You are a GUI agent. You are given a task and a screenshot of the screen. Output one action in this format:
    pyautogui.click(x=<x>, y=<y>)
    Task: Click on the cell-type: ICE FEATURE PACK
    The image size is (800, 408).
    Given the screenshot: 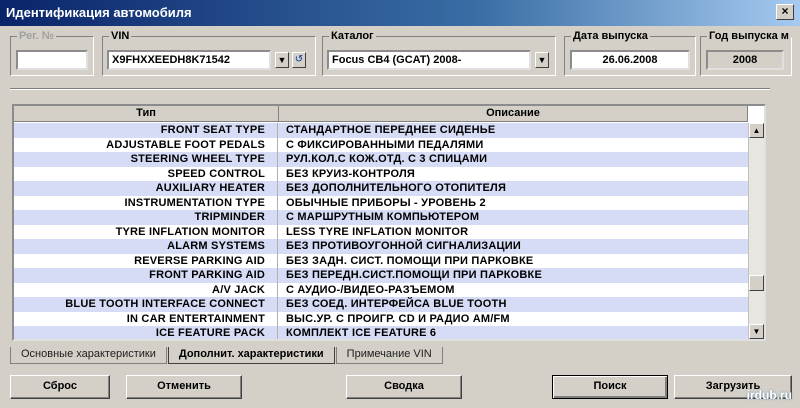 What is the action you would take?
    pyautogui.click(x=146, y=332)
    